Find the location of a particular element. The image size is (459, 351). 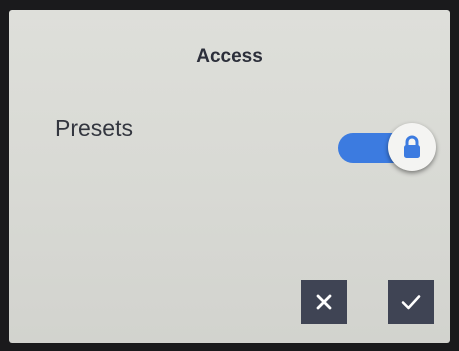

toggle-knob is located at coordinates (412, 147).